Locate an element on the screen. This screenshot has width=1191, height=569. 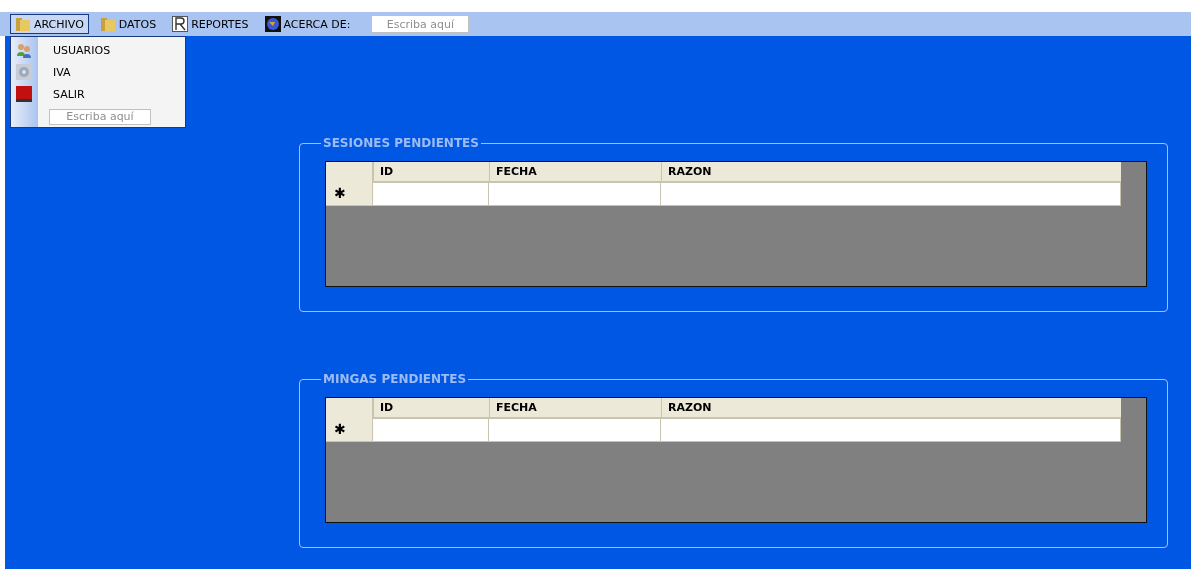
menu-entry: IVA is located at coordinates (98, 72).